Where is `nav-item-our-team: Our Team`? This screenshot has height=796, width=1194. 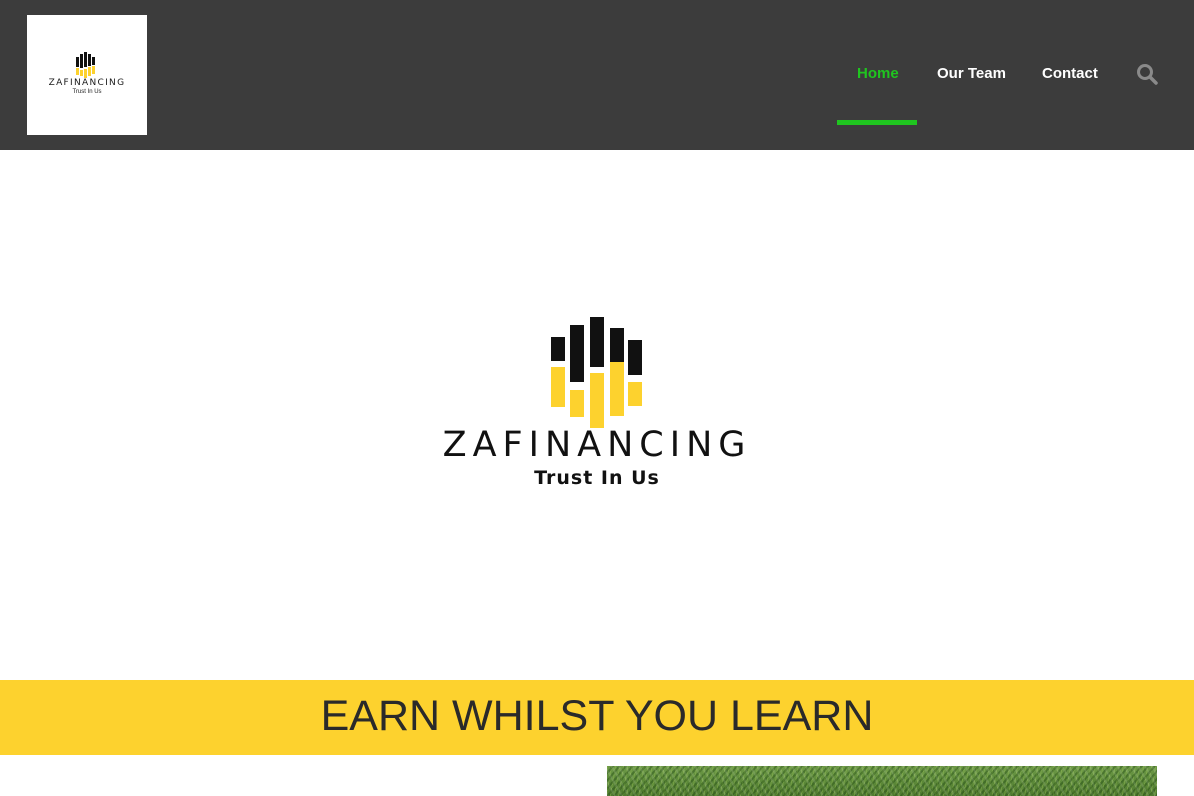 nav-item-our-team: Our Team is located at coordinates (971, 73).